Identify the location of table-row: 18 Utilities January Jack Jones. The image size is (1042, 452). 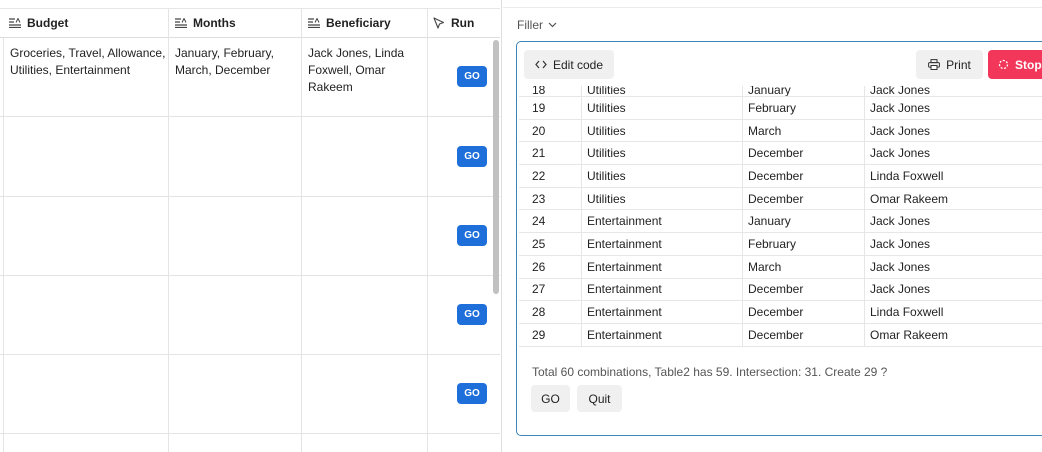
(780, 91).